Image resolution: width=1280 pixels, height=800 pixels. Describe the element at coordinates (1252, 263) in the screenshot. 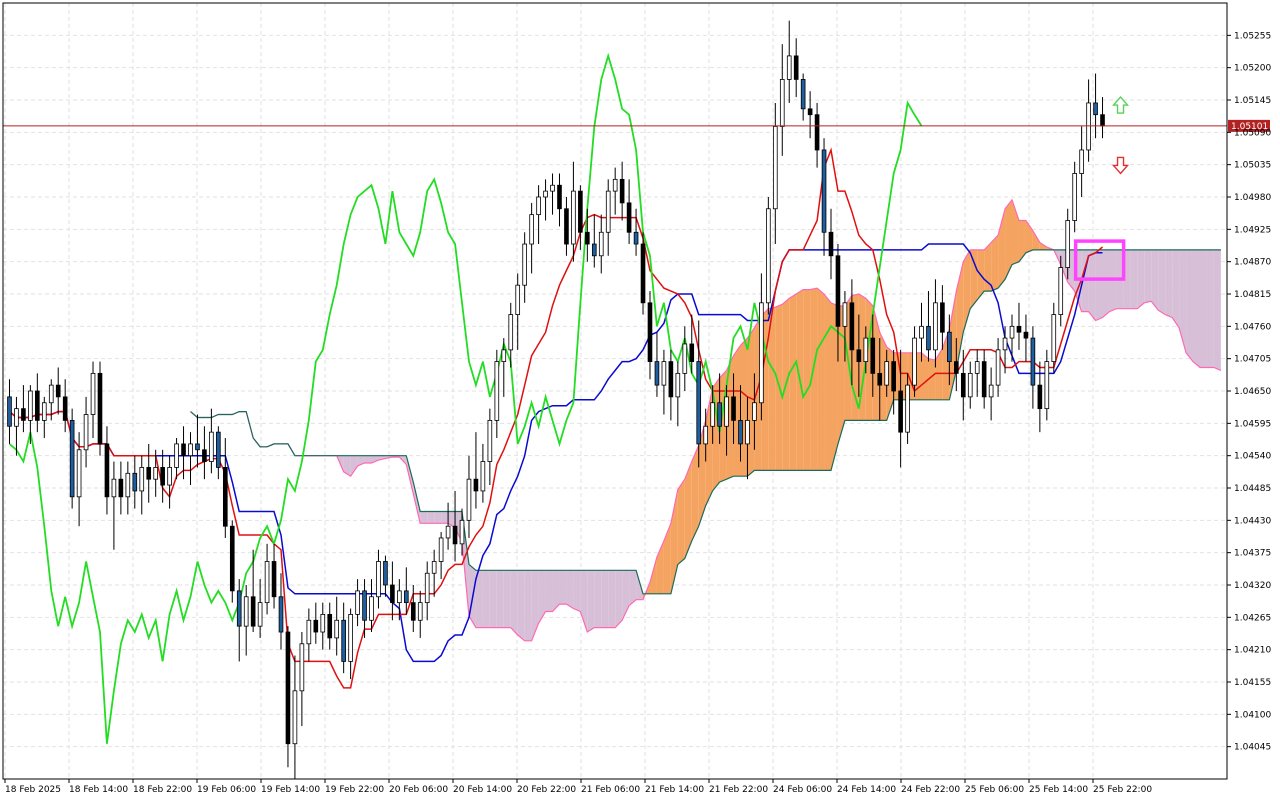

I see `y-tick-label: 1.04870` at that location.